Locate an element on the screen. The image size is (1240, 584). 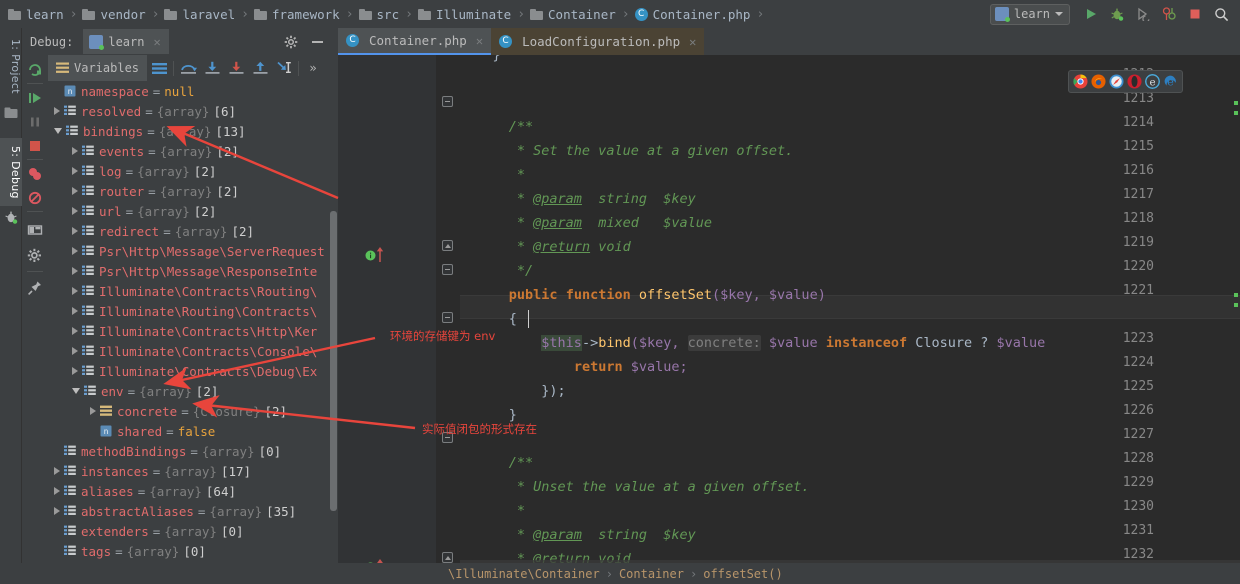
run-configuration-selector: learn is located at coordinates (1029, 14).